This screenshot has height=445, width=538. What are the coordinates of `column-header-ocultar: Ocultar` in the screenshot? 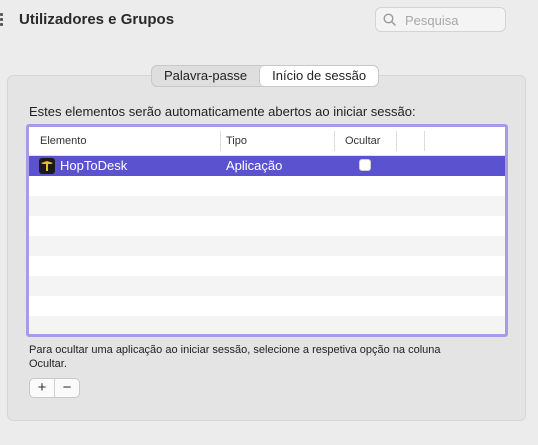 It's located at (362, 141).